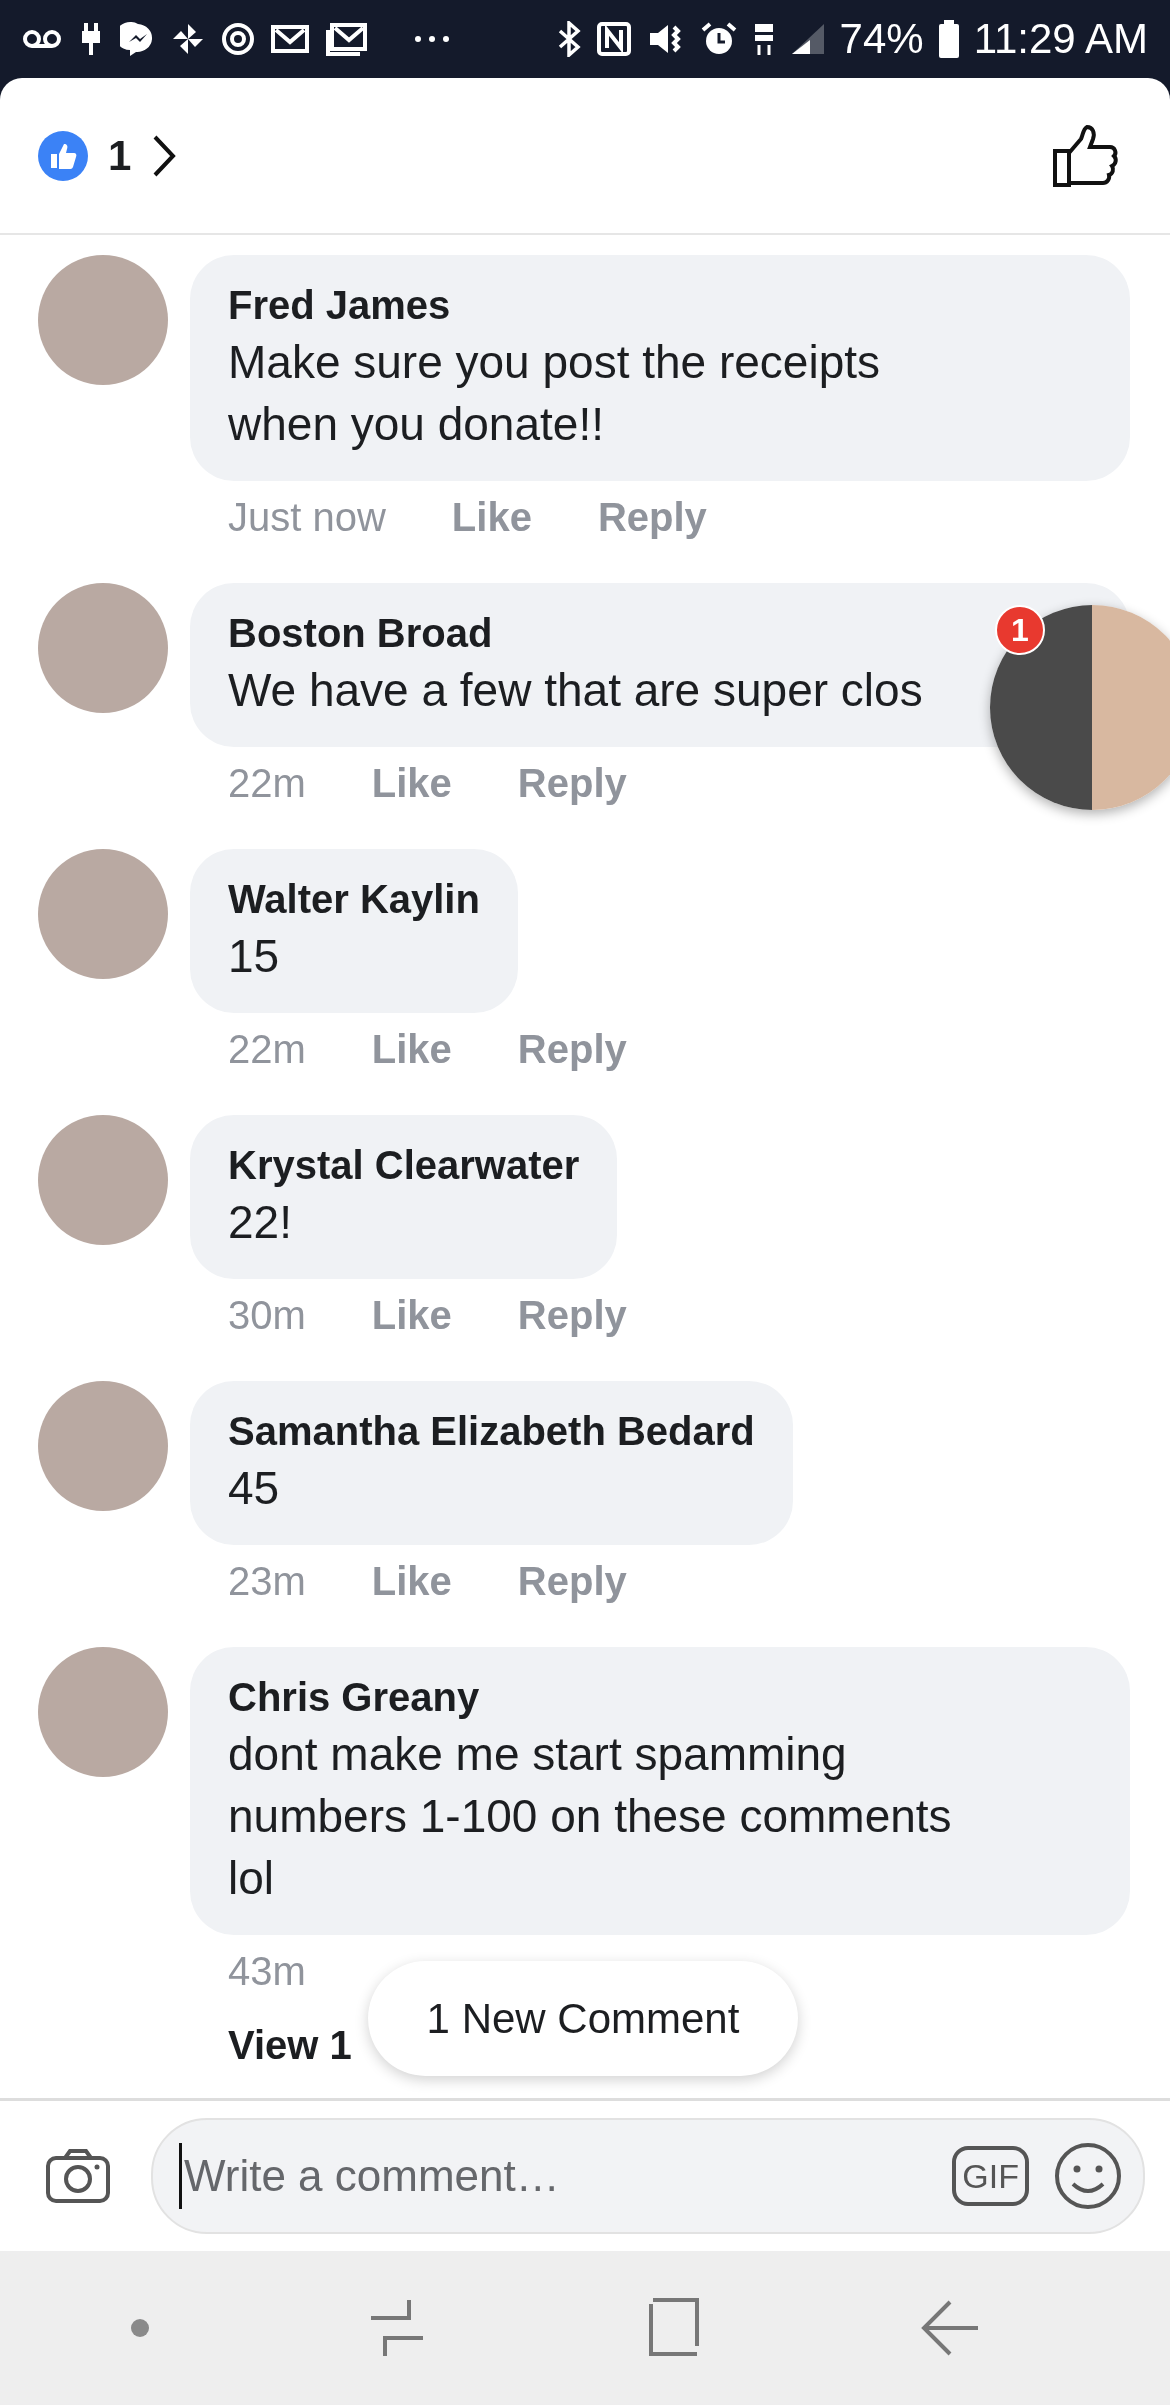  What do you see at coordinates (346, 39) in the screenshot?
I see `mail-stack-icon` at bounding box center [346, 39].